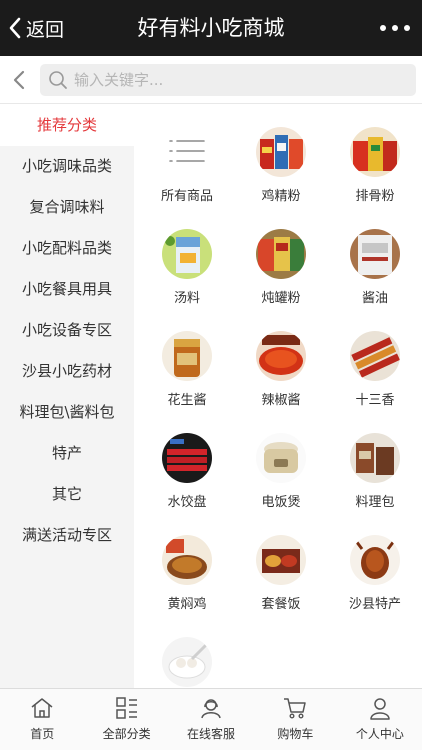 This screenshot has width=422, height=750. I want to click on chili-sauce-image, so click(281, 356).